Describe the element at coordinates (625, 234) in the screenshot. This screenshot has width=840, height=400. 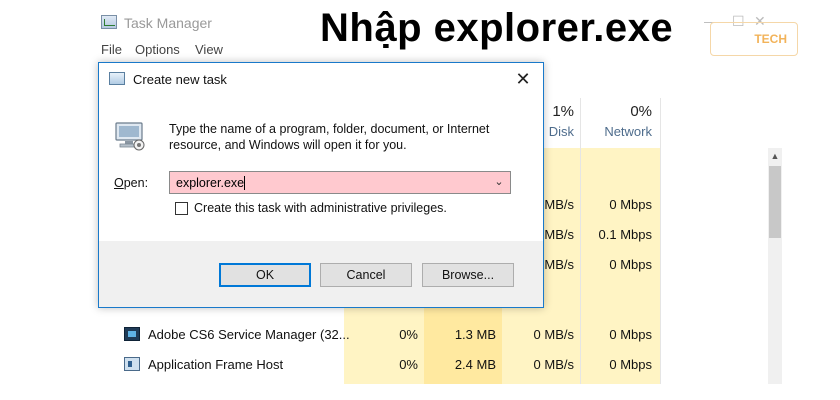
I see `network-cell: 0.1 Mbps` at that location.